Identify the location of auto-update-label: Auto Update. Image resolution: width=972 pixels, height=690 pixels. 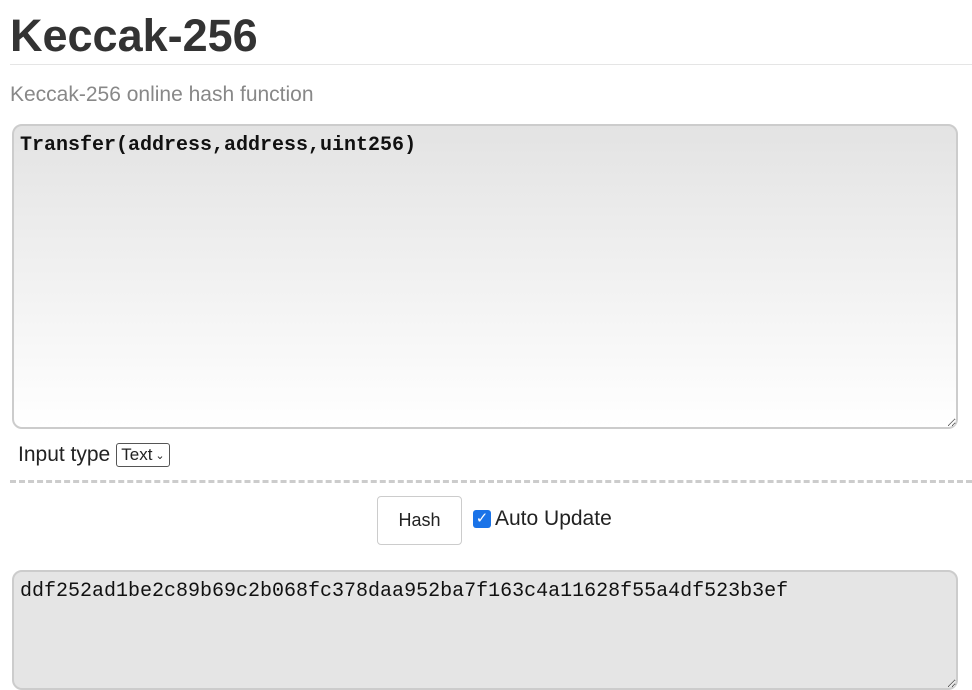
(553, 518).